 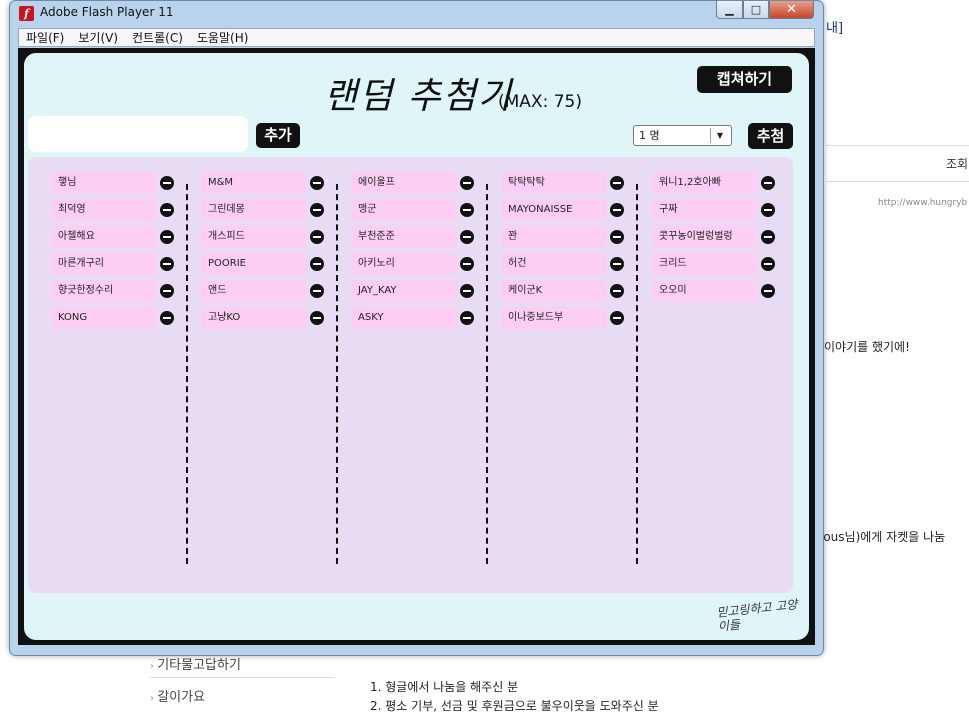 What do you see at coordinates (554, 318) in the screenshot?
I see `participant-name: 이나중보드부` at bounding box center [554, 318].